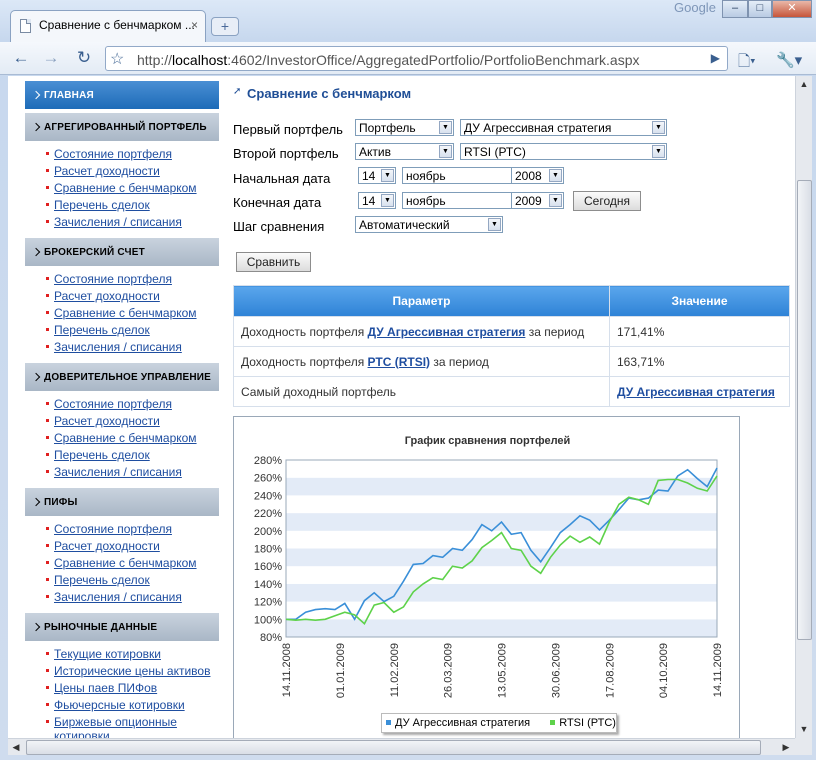 The image size is (816, 760). What do you see at coordinates (122, 127) in the screenshot?
I see `nav-section-header: АГРЕГИРОВАННЫЙ ПОРТФЕЛЬ` at bounding box center [122, 127].